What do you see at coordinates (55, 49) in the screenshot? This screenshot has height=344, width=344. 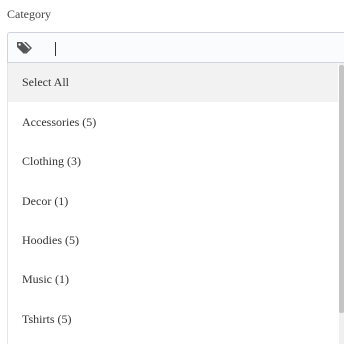 I see `text-cursor` at bounding box center [55, 49].